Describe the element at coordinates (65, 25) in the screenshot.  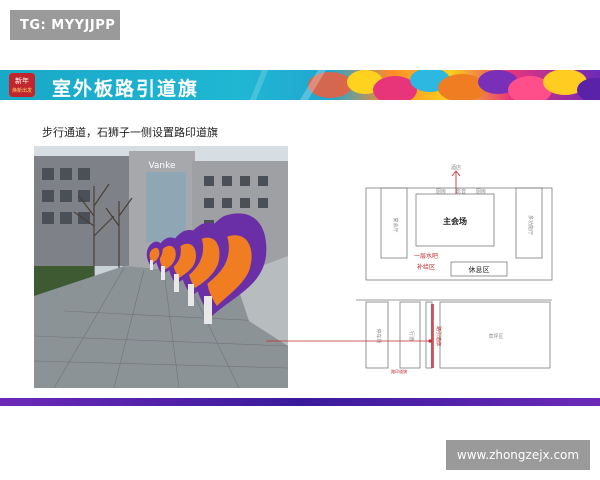
I see `watermark-top-left: TG: MYYJJPP` at that location.